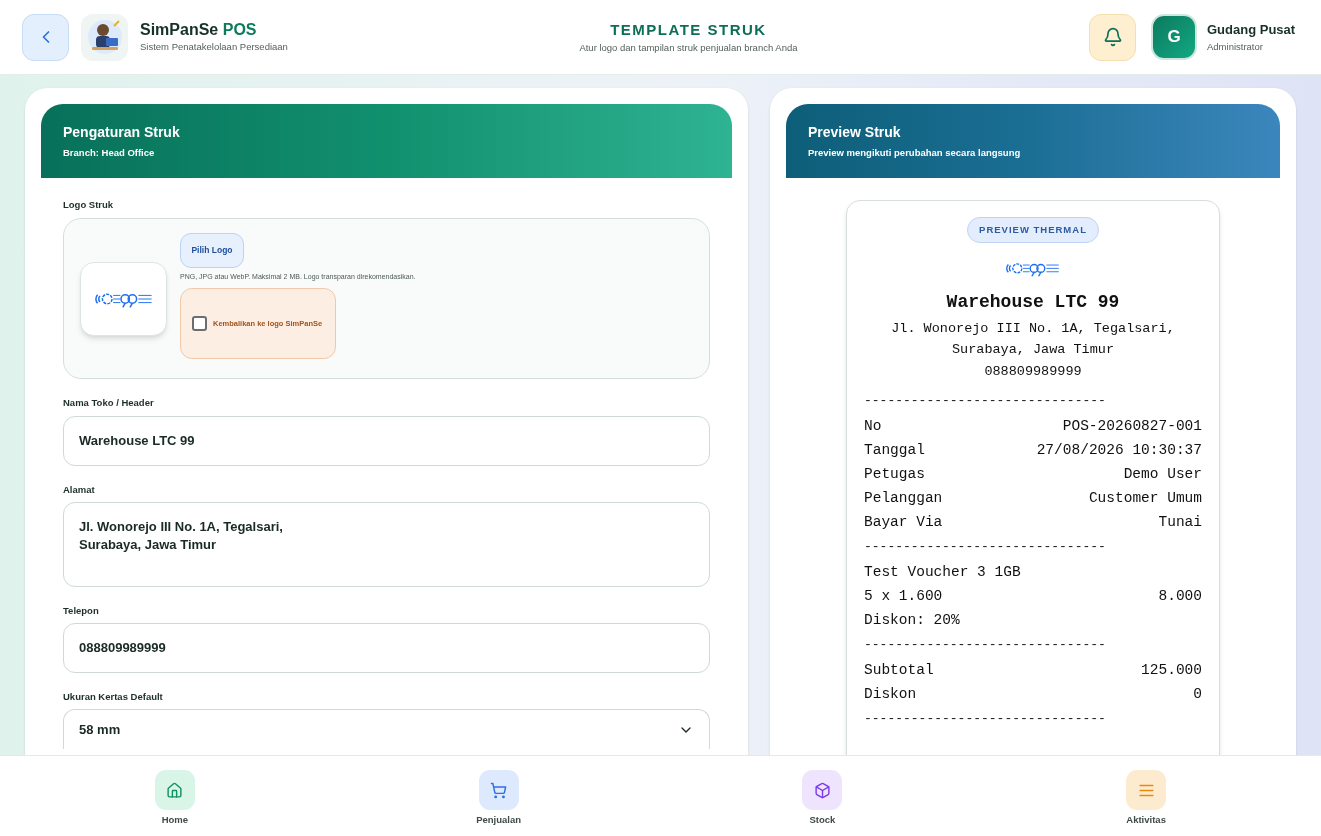 The image size is (1321, 836). What do you see at coordinates (1145, 499) in the screenshot?
I see `receipt-value: Customer Umum` at bounding box center [1145, 499].